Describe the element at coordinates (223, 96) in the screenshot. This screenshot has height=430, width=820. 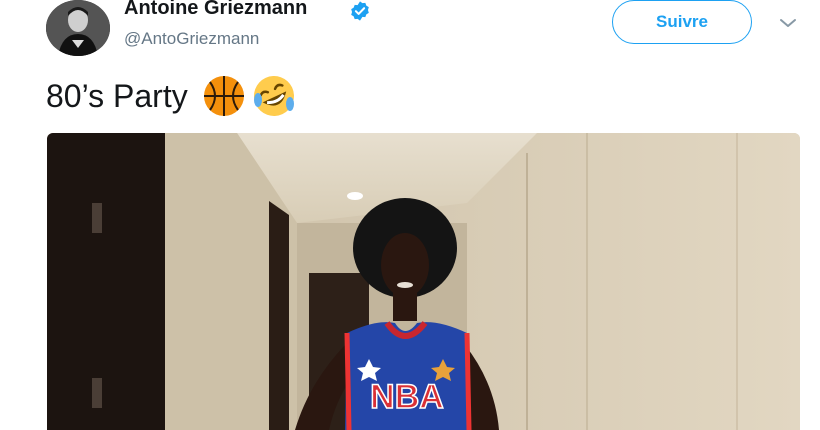
I see `basketball-emoji-icon` at that location.